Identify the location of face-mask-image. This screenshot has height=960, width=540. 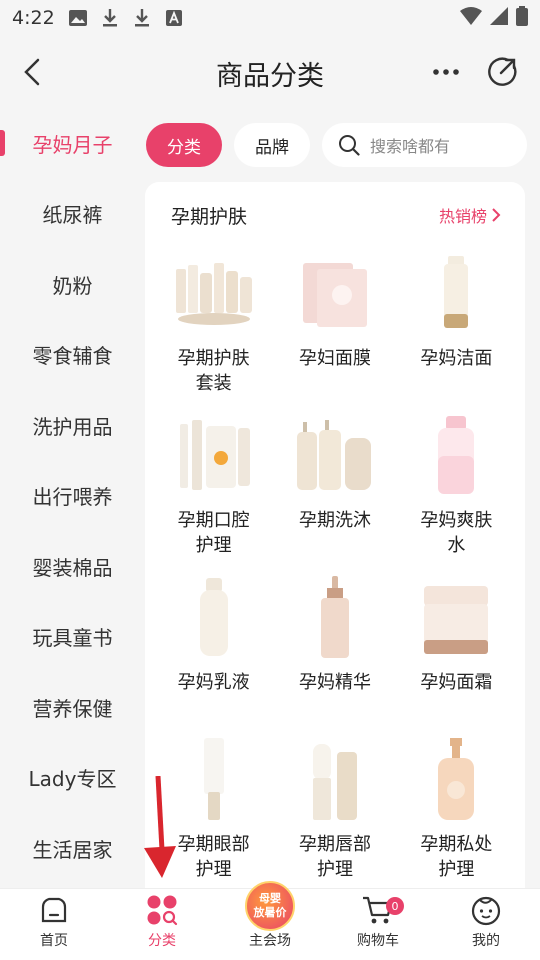
(335, 294).